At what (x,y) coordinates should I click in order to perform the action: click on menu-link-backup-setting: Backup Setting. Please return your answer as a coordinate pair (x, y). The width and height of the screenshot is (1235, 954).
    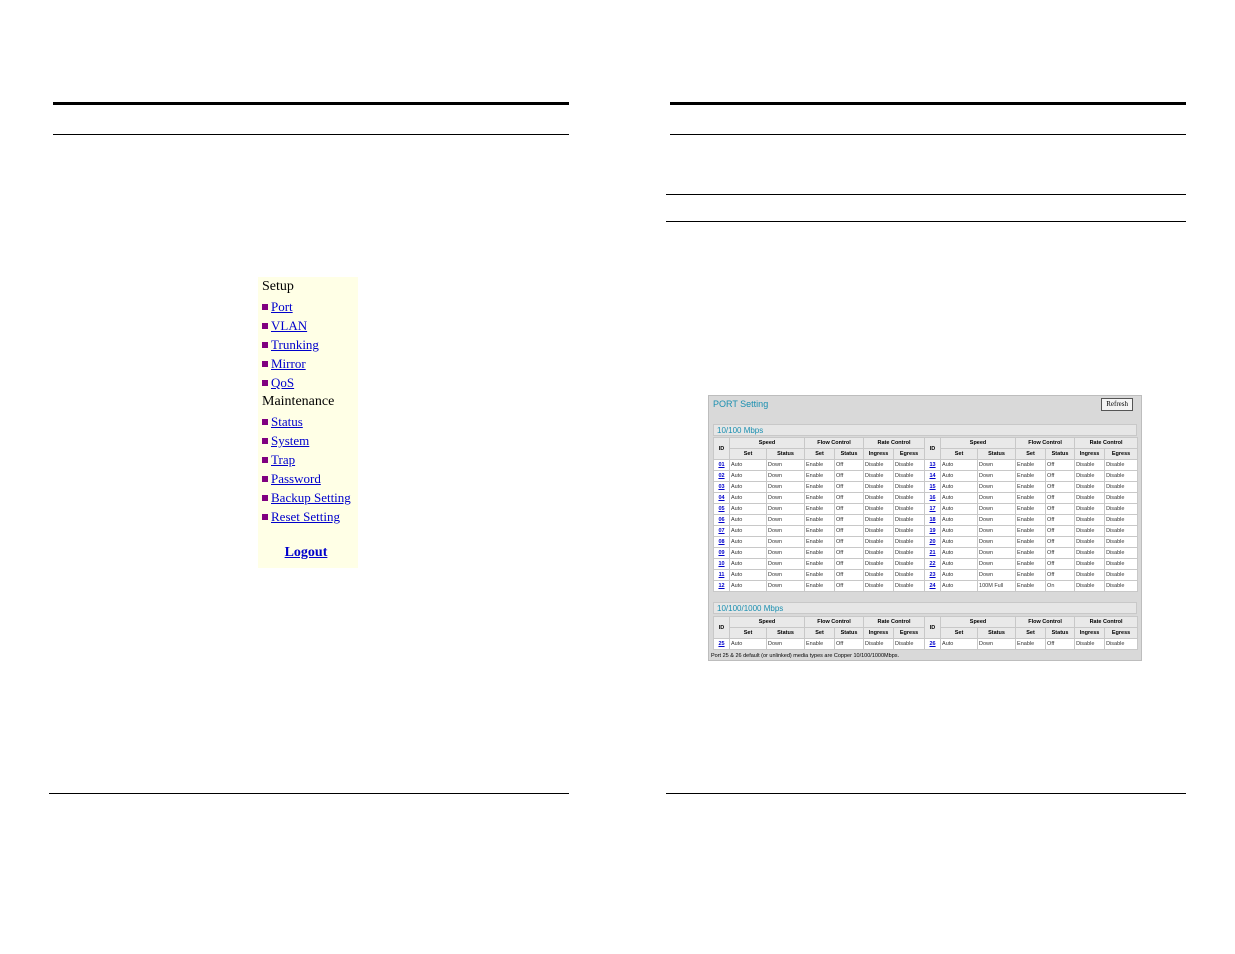
    Looking at the image, I should click on (311, 498).